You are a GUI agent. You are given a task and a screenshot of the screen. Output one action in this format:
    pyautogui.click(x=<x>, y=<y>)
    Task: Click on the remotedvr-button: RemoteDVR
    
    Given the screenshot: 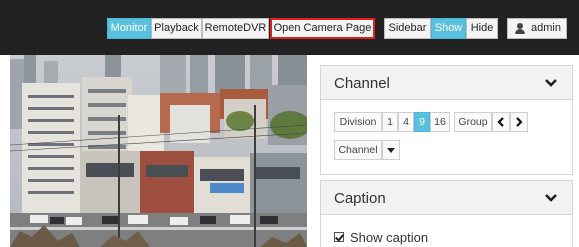 What is the action you would take?
    pyautogui.click(x=235, y=28)
    